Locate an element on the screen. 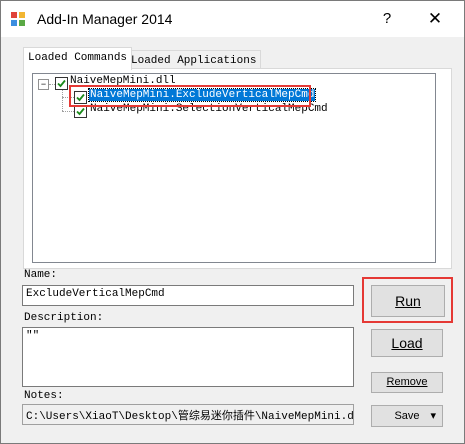  description-label: Description: is located at coordinates (64, 318).